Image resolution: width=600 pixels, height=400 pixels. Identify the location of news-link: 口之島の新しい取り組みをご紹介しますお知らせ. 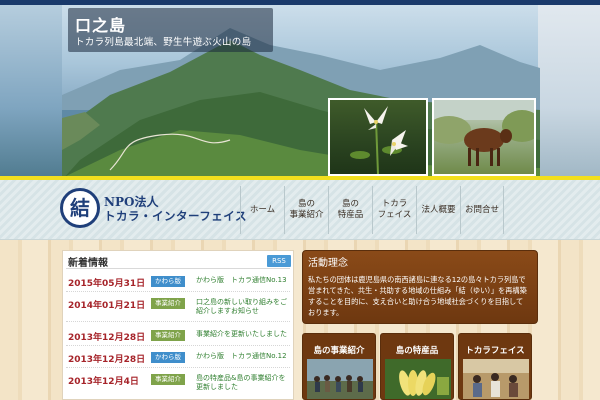
(243, 307).